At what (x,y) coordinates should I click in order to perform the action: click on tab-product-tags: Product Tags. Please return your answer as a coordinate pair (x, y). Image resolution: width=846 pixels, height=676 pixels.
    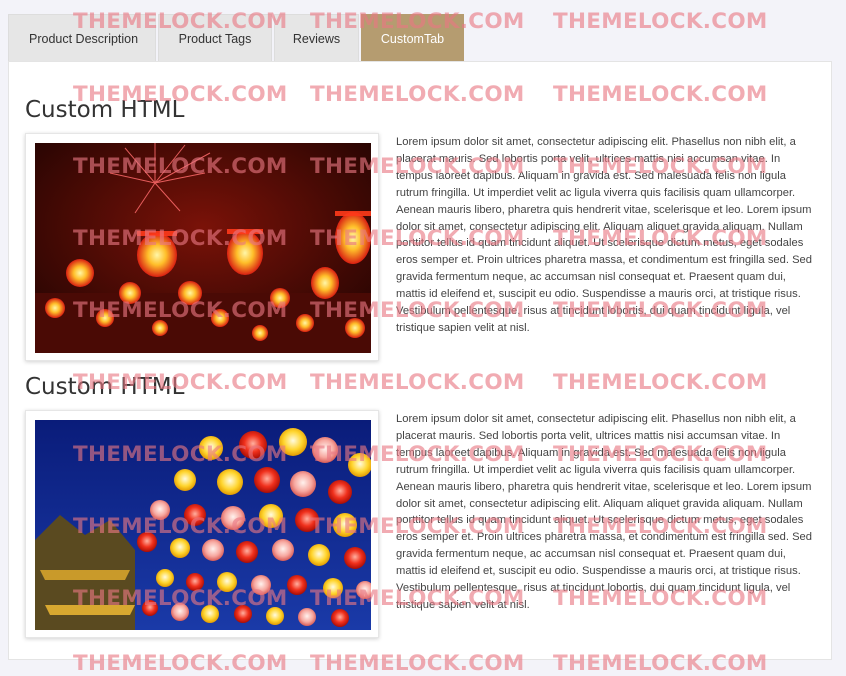
    Looking at the image, I should click on (215, 37).